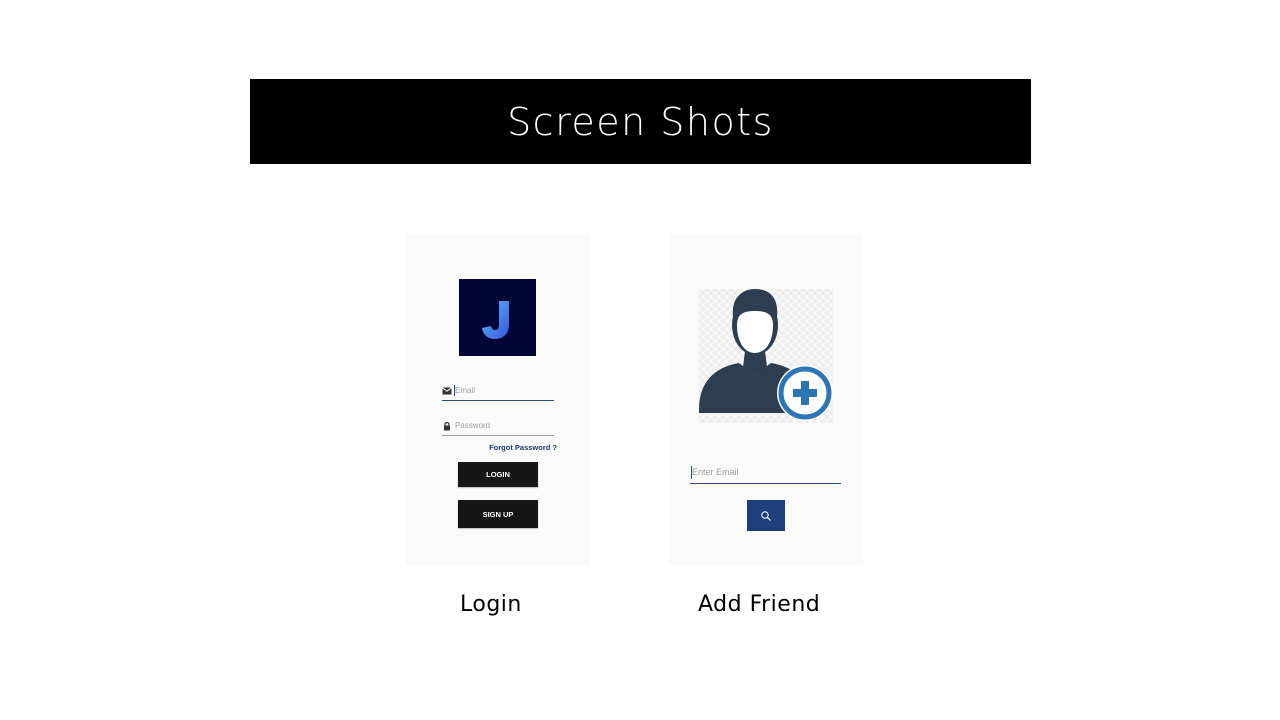 Image resolution: width=1280 pixels, height=720 pixels. Describe the element at coordinates (765, 474) in the screenshot. I see `enter-email-field: Enter Email` at that location.